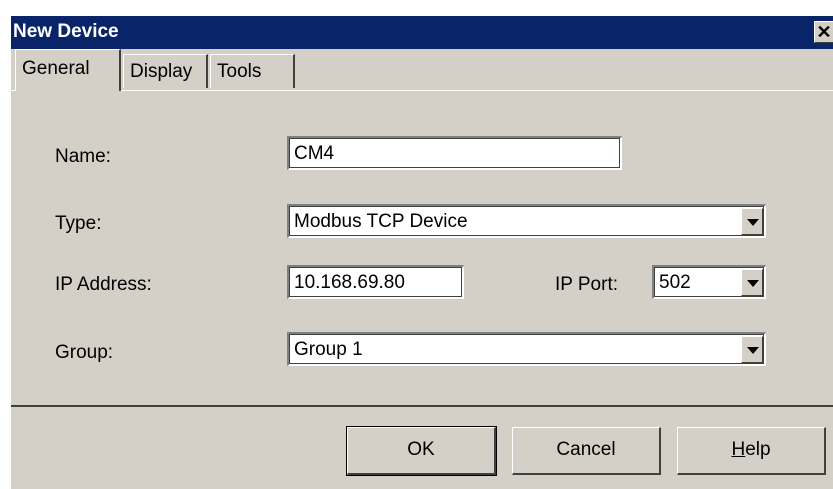 The height and width of the screenshot is (489, 833). Describe the element at coordinates (709, 282) in the screenshot. I see `ip-port-select: 502` at that location.